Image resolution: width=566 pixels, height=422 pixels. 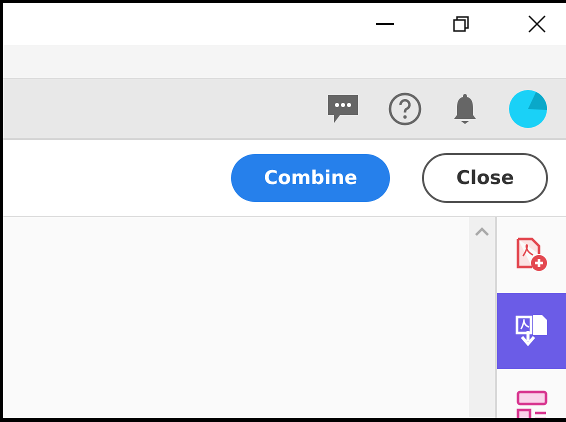 I want to click on close-icon, so click(x=537, y=24).